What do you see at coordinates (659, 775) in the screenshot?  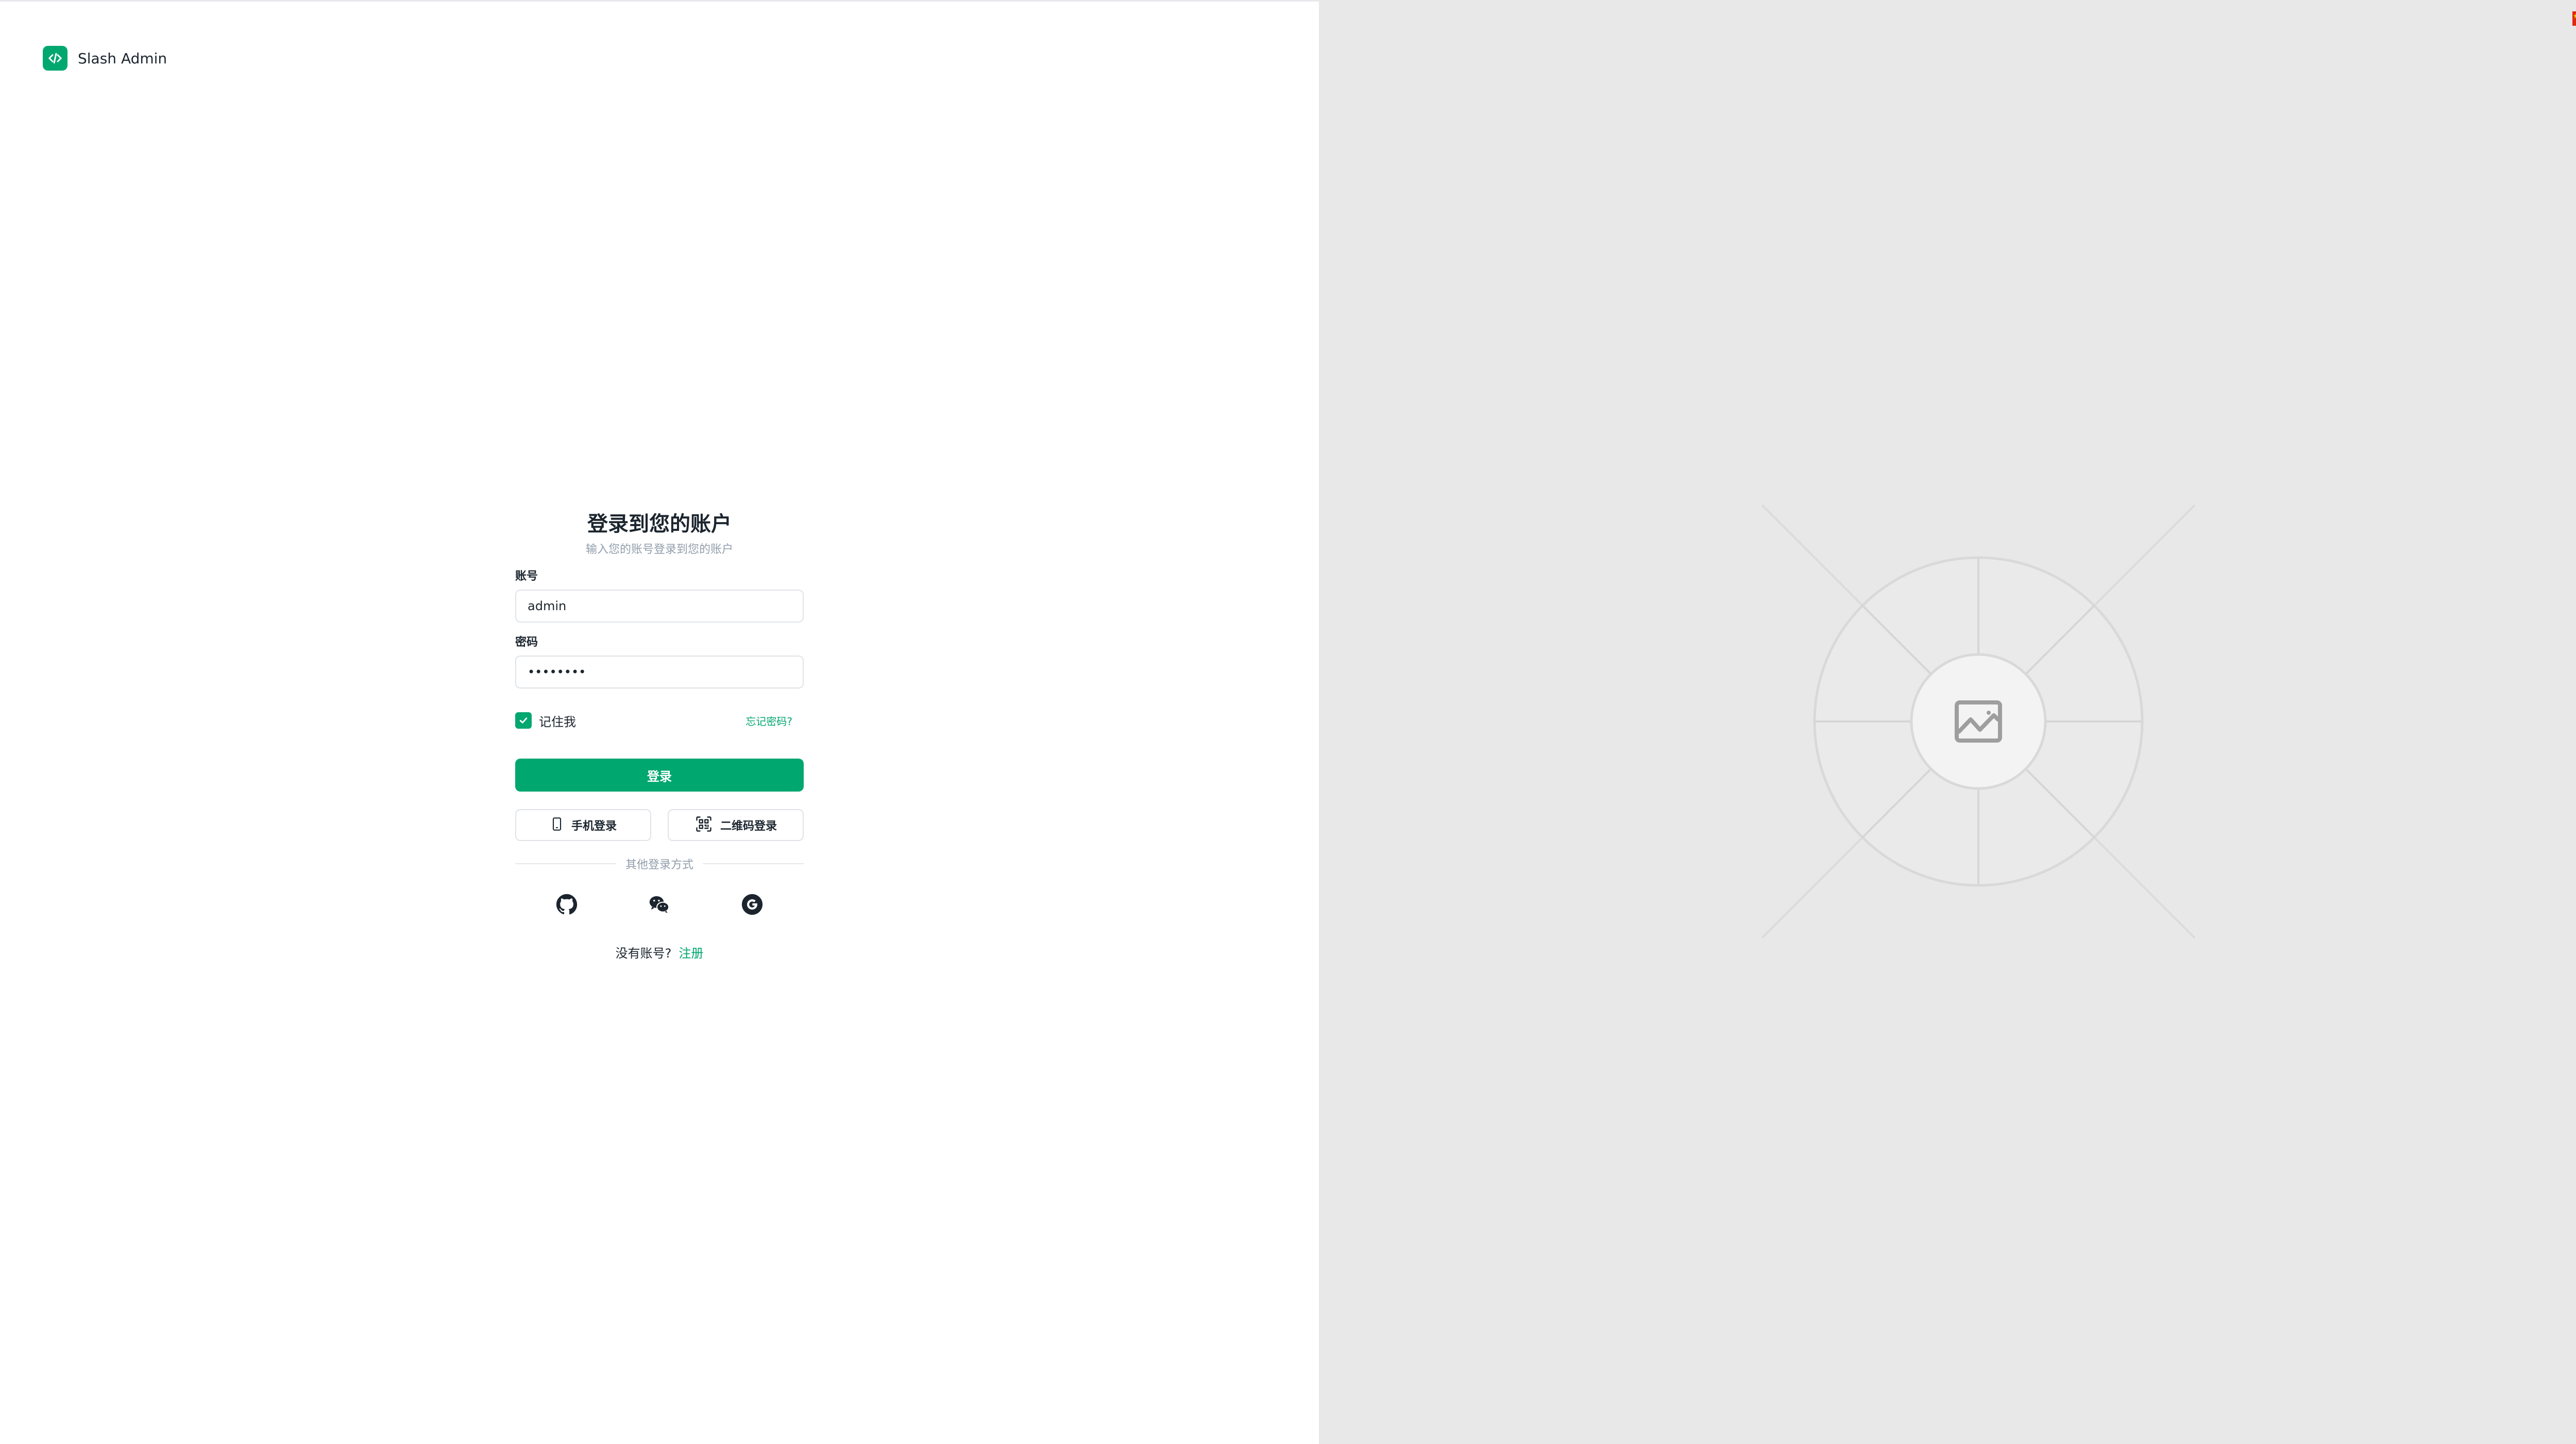 I see `login-button: 登录` at bounding box center [659, 775].